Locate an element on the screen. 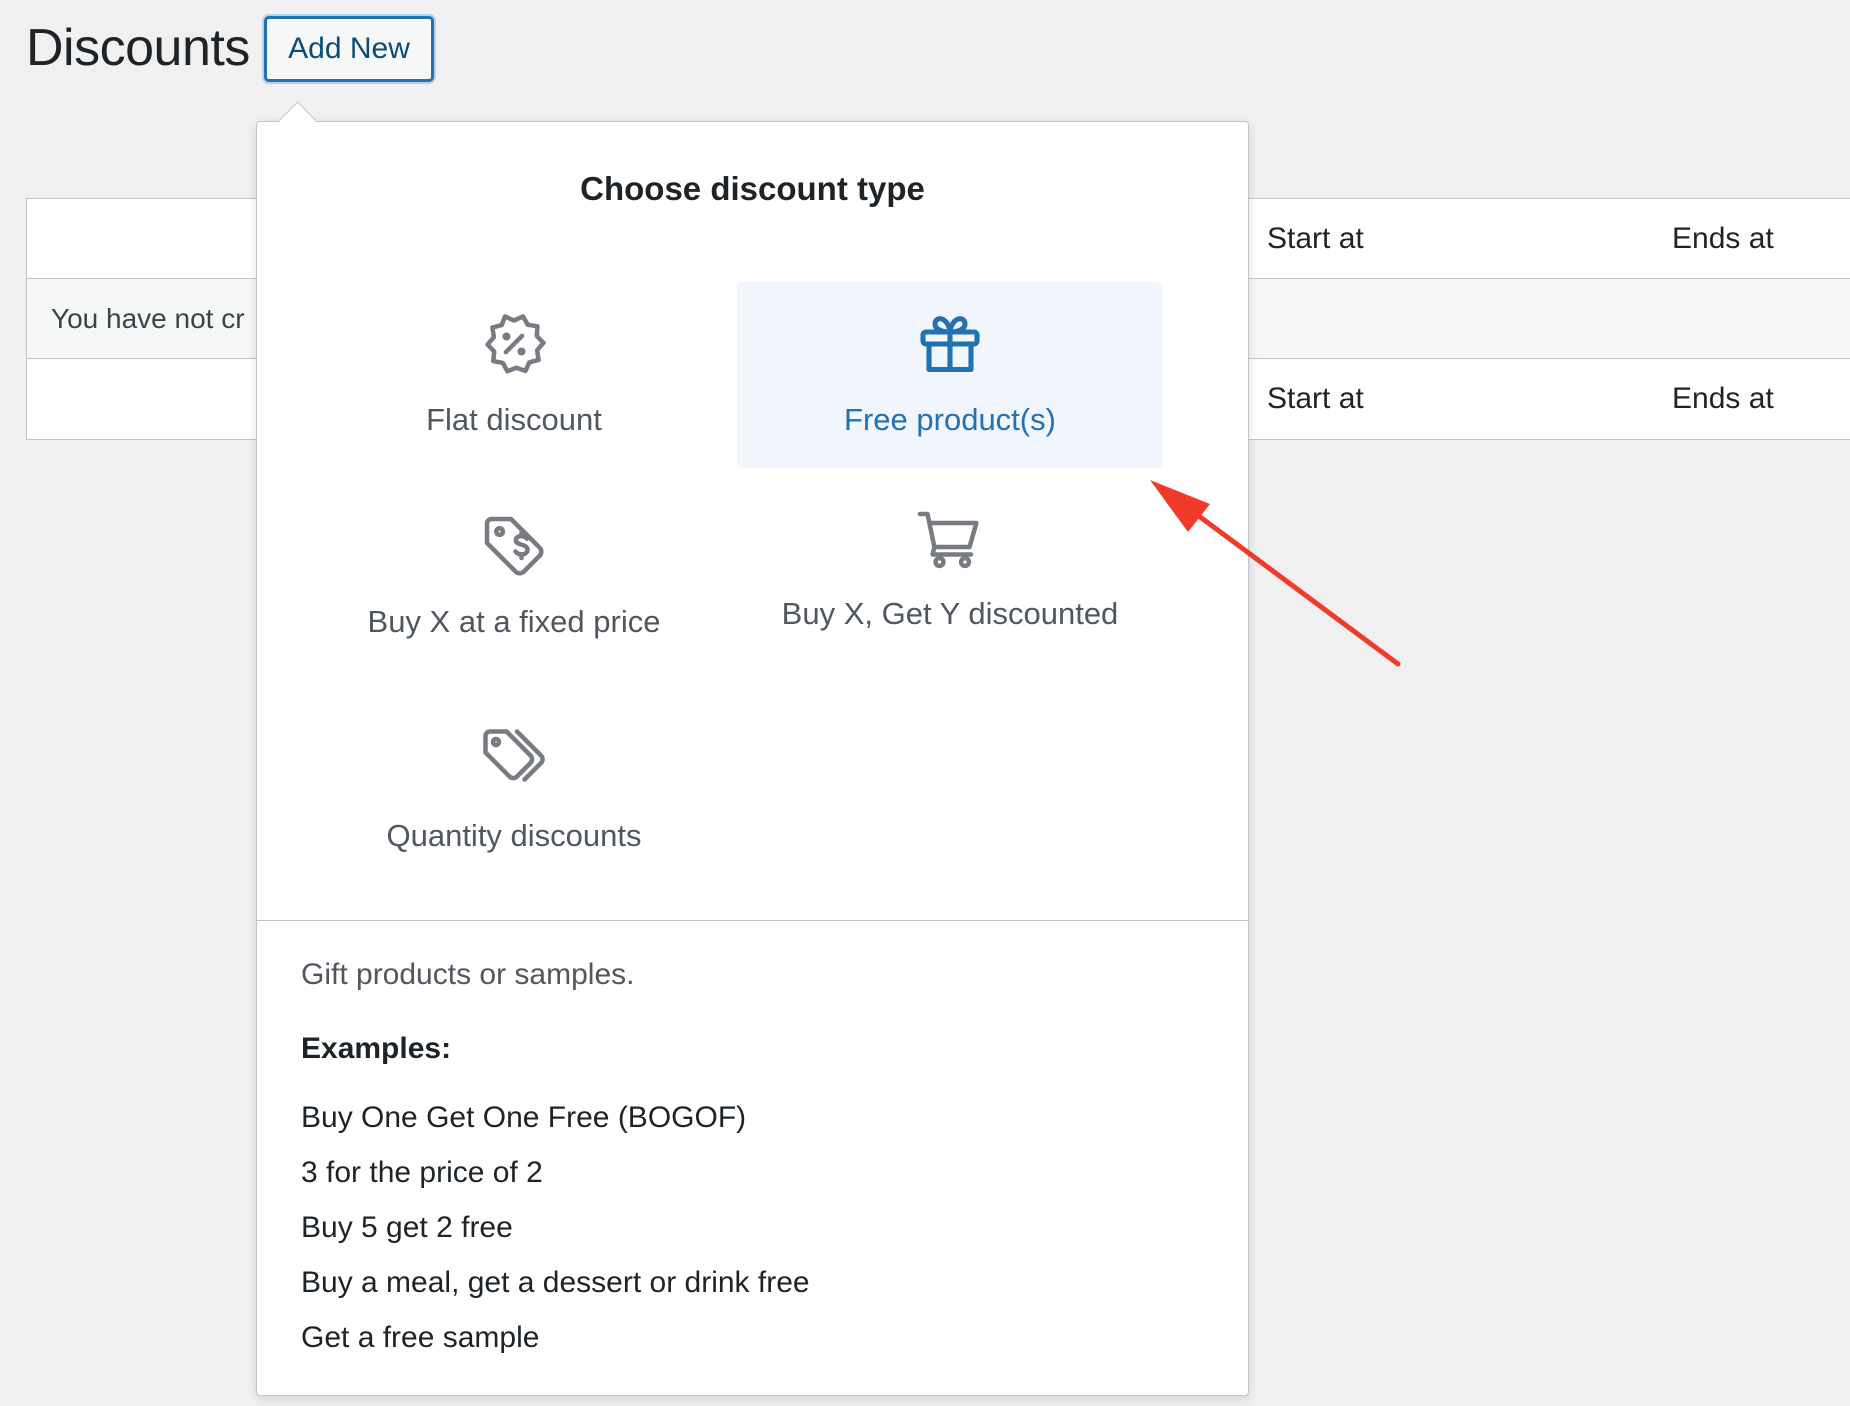 Image resolution: width=1850 pixels, height=1406 pixels. column-header-start-at: Start at is located at coordinates (1315, 239).